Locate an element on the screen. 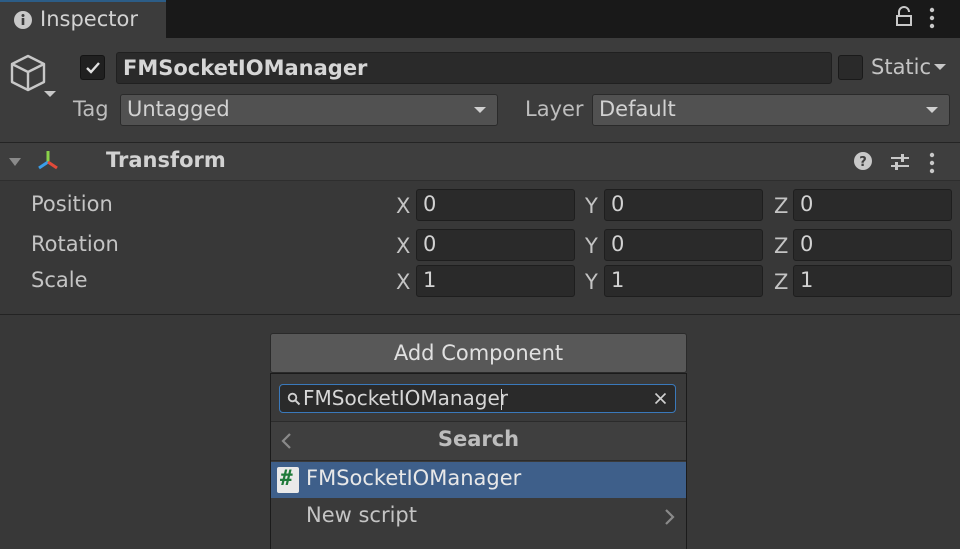 This screenshot has height=549, width=960. foldout-icon is located at coordinates (15, 162).